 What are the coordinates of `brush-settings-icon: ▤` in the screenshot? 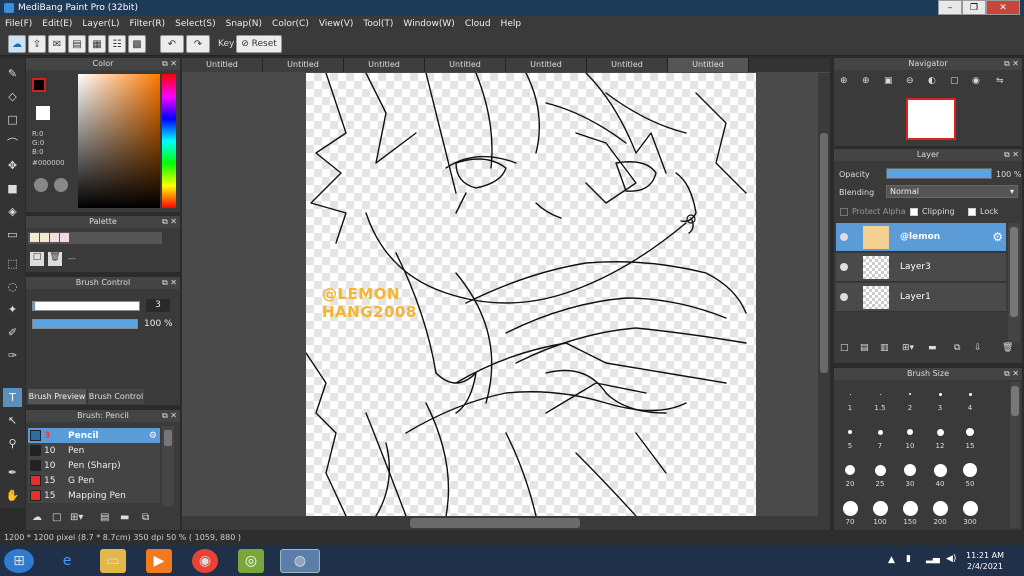 It's located at (104, 517).